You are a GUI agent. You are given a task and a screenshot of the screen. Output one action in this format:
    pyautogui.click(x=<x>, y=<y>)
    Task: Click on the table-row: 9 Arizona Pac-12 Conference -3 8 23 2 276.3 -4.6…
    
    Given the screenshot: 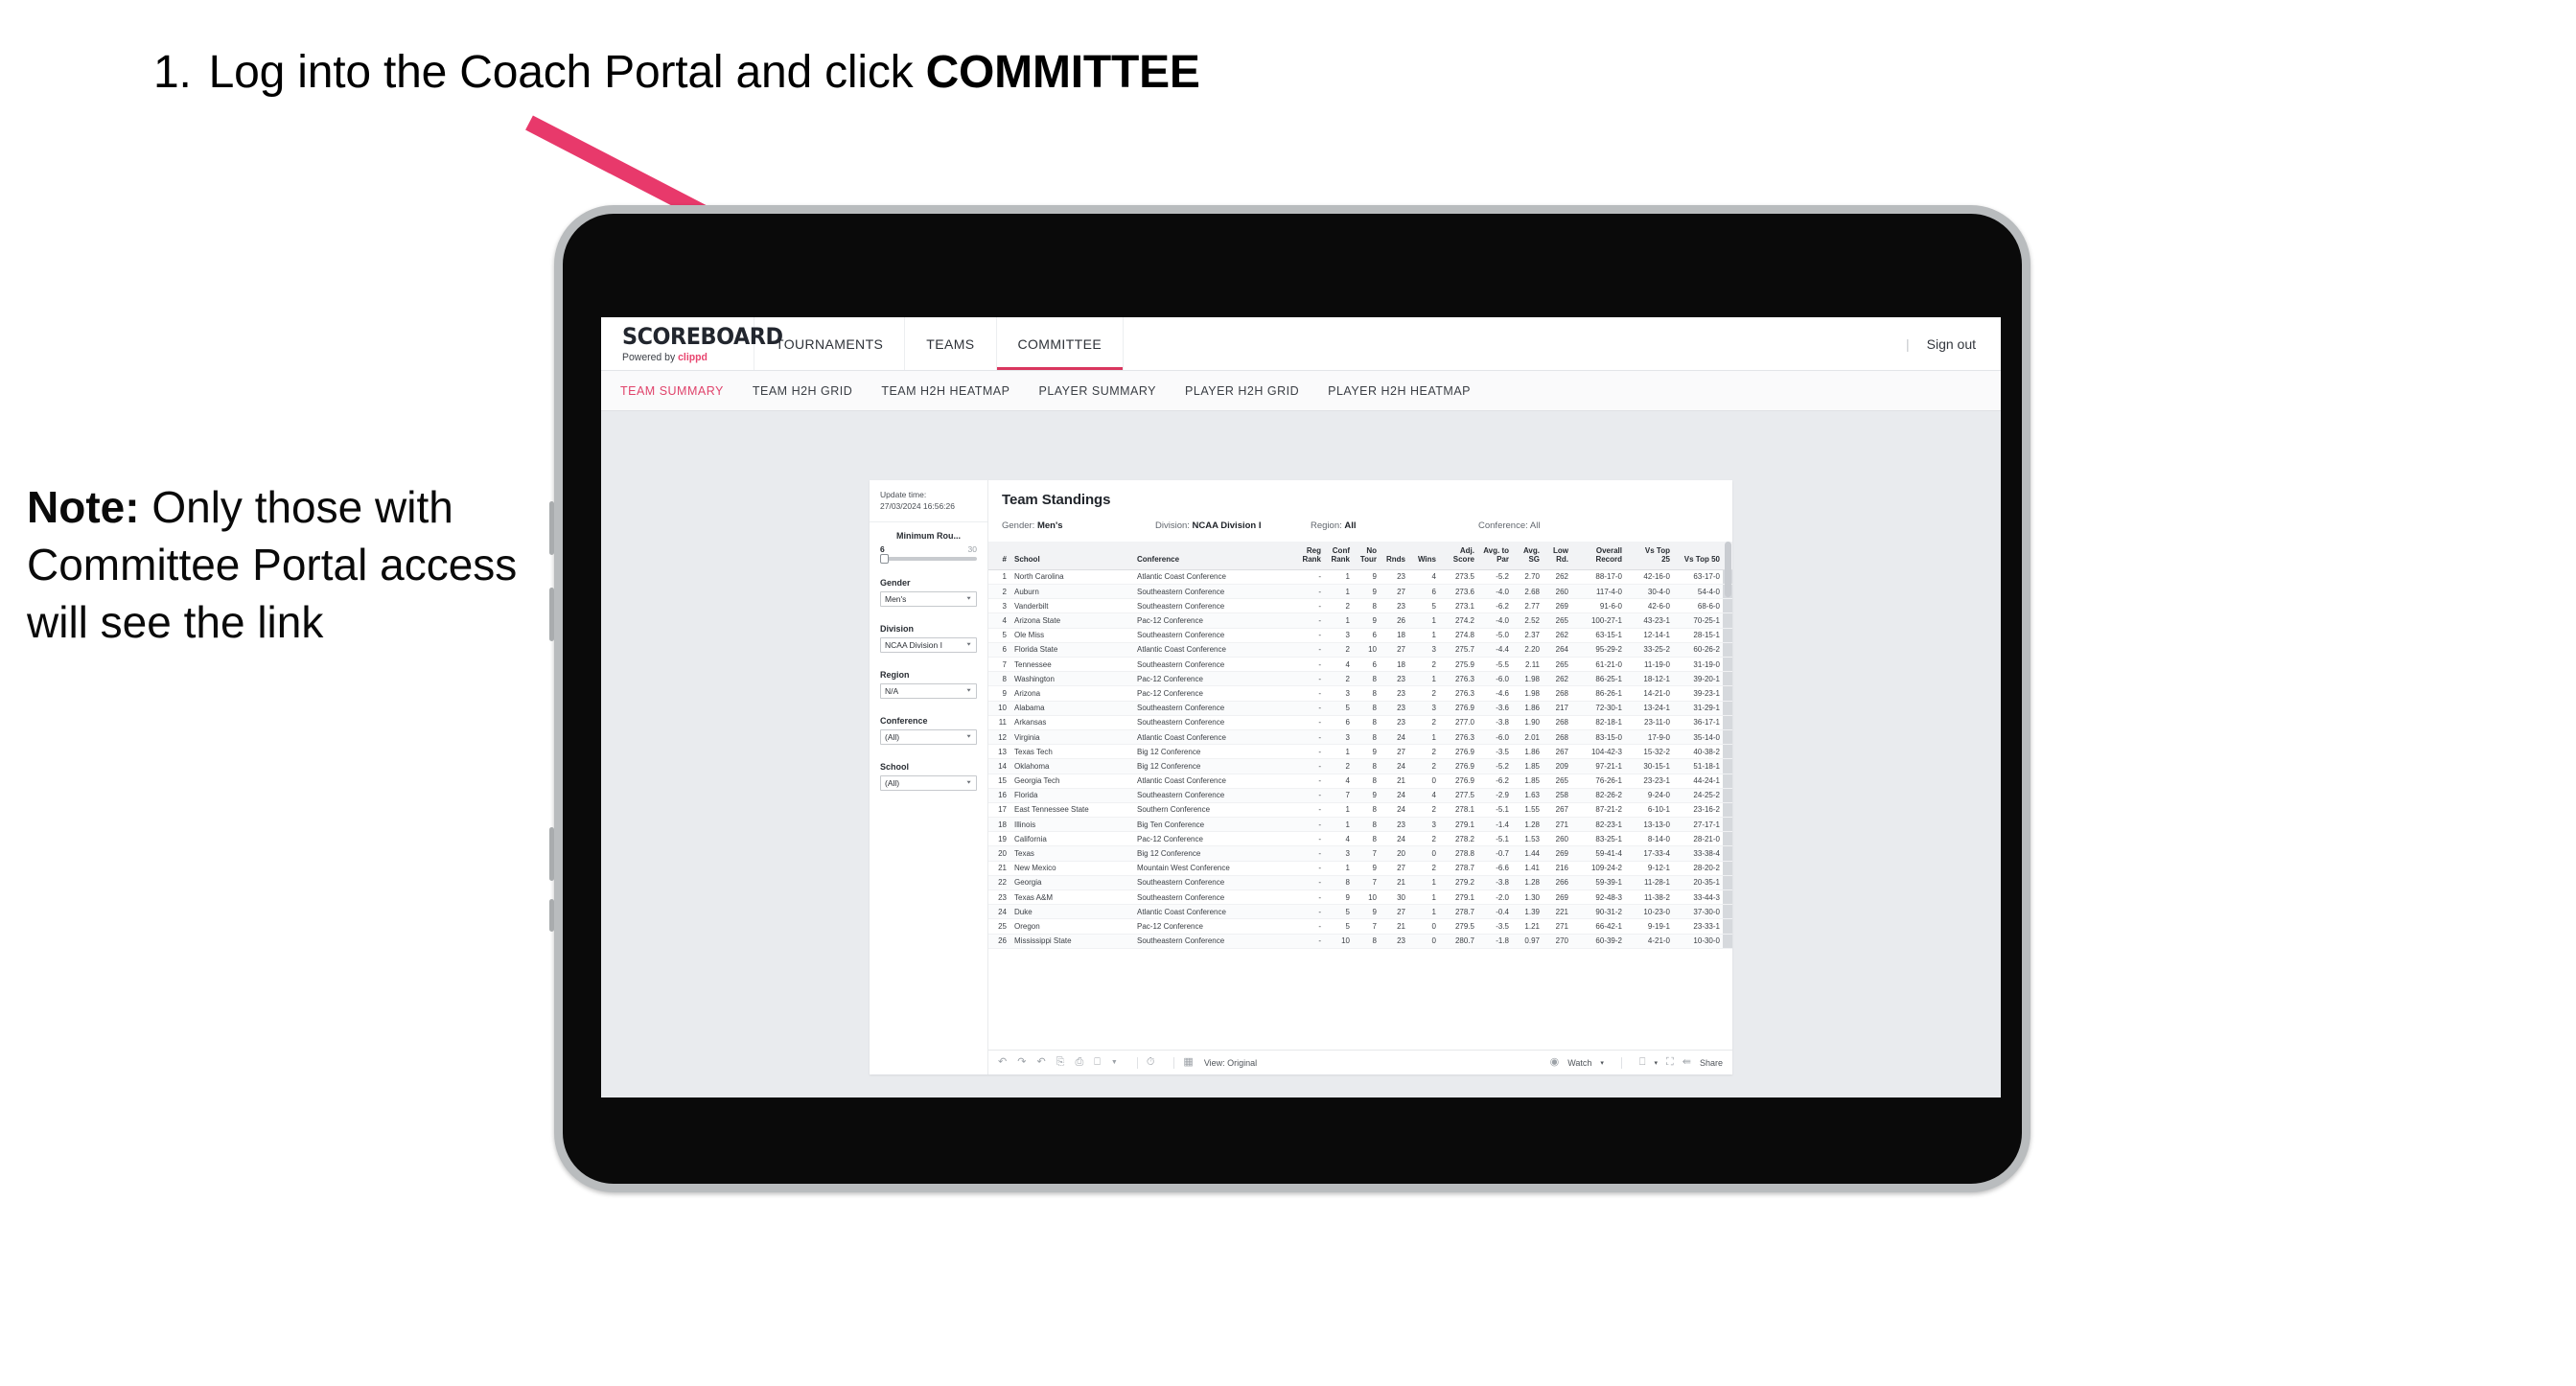 What is the action you would take?
    pyautogui.click(x=1360, y=694)
    